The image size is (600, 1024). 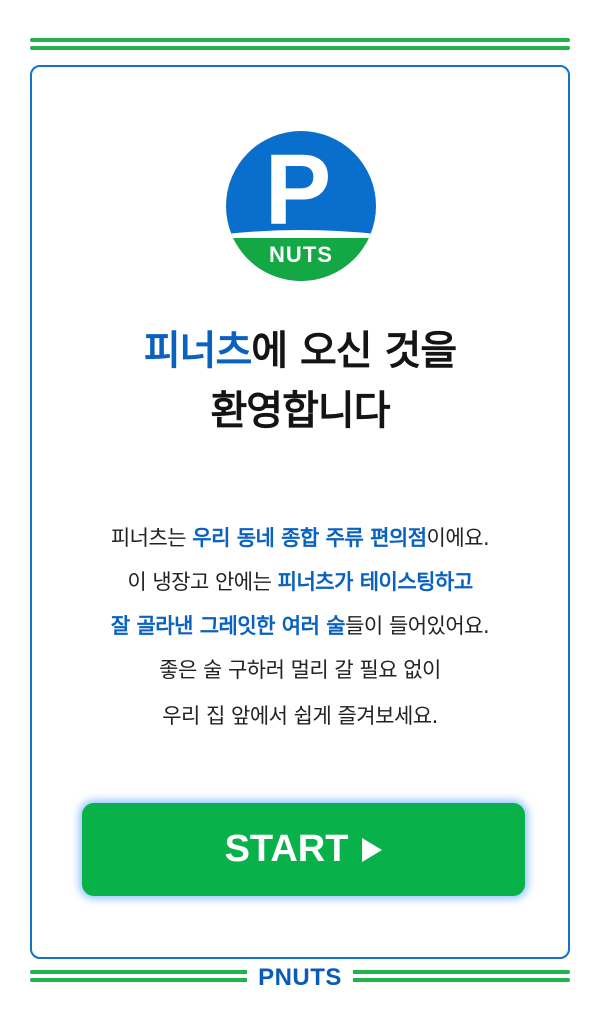 I want to click on pnuts-logo: P NUTS, so click(x=301, y=206).